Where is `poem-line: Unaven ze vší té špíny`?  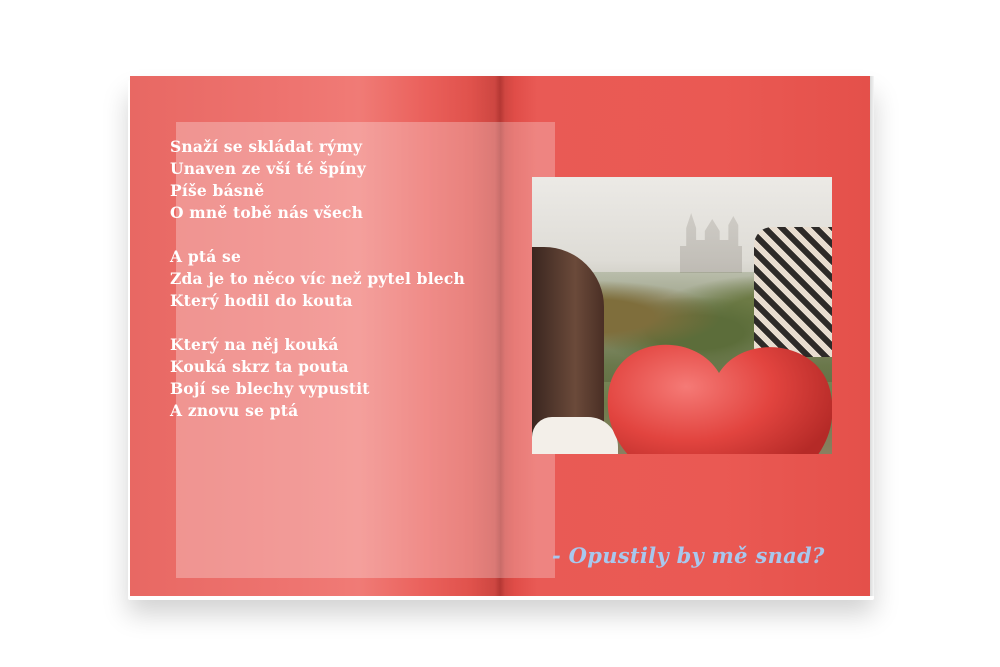 poem-line: Unaven ze vší té špíny is located at coordinates (268, 168).